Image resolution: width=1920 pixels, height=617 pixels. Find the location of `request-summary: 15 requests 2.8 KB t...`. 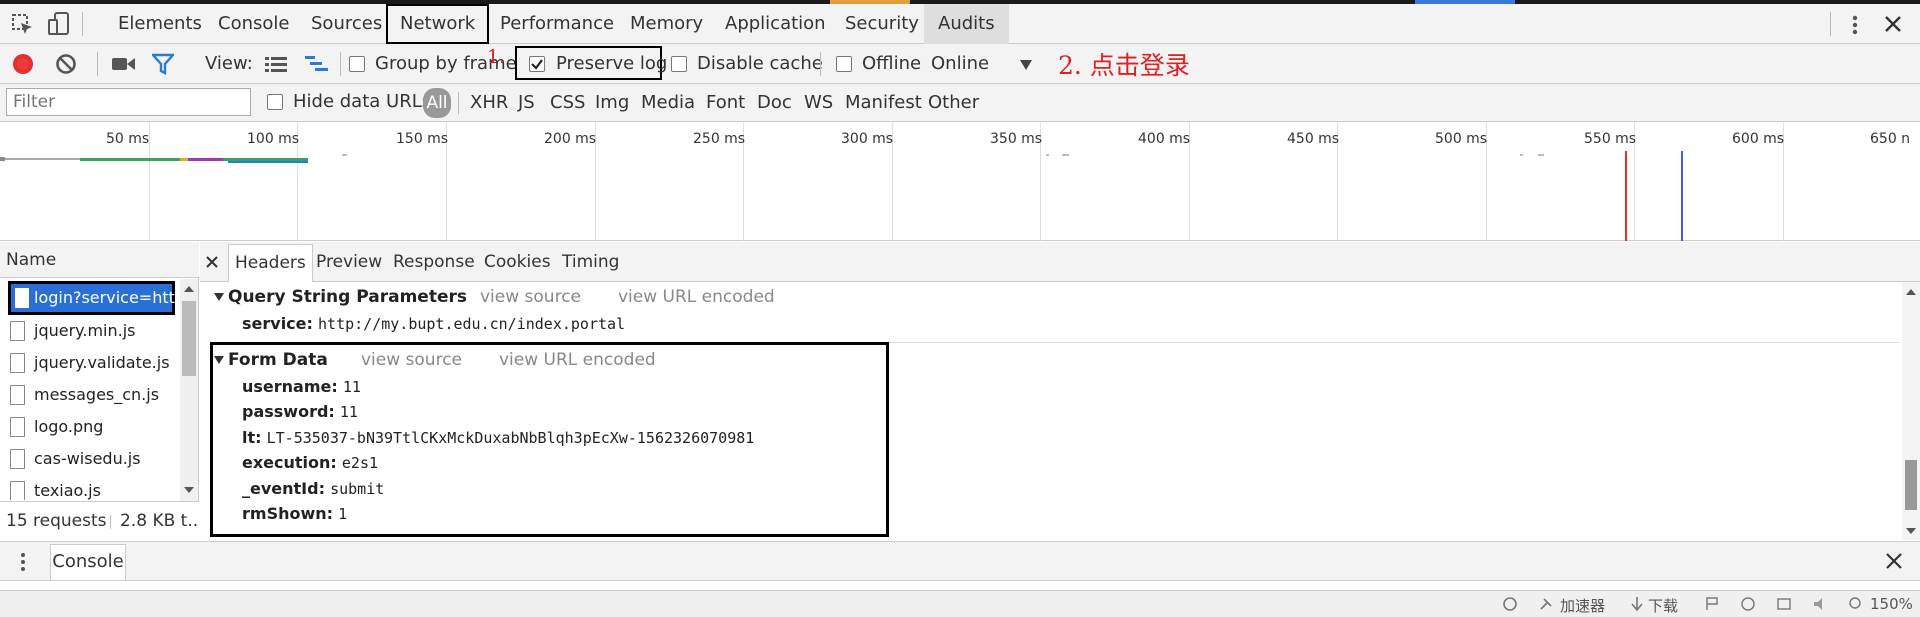

request-summary: 15 requests 2.8 KB t... is located at coordinates (102, 520).